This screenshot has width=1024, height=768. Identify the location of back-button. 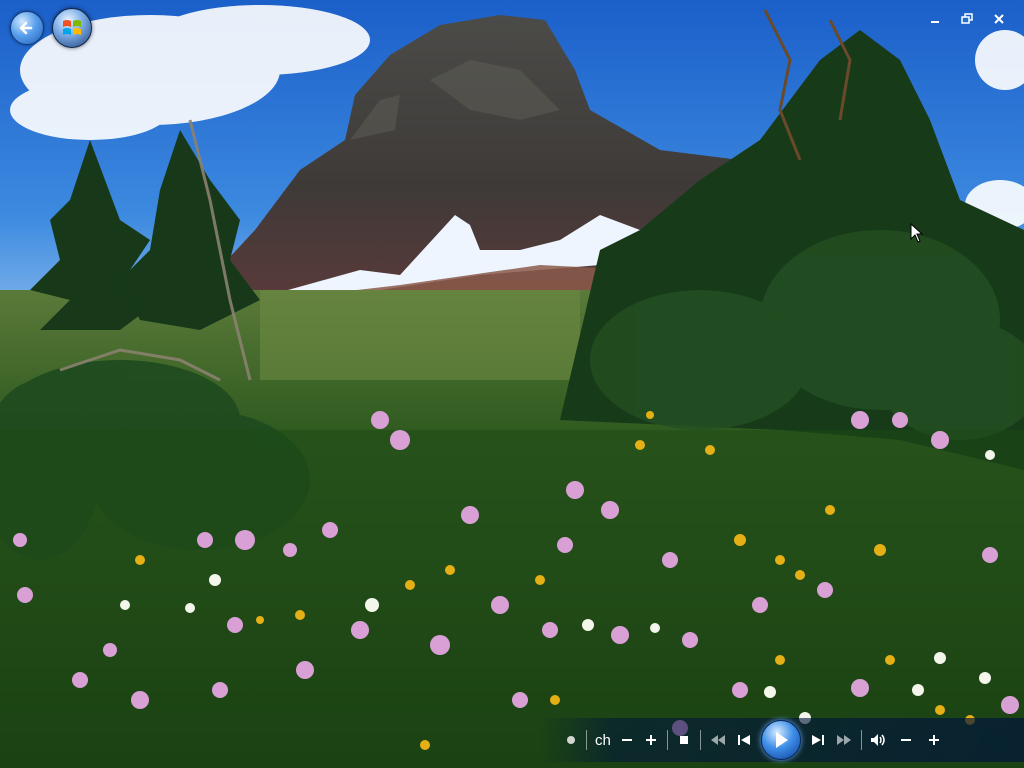
(27, 28).